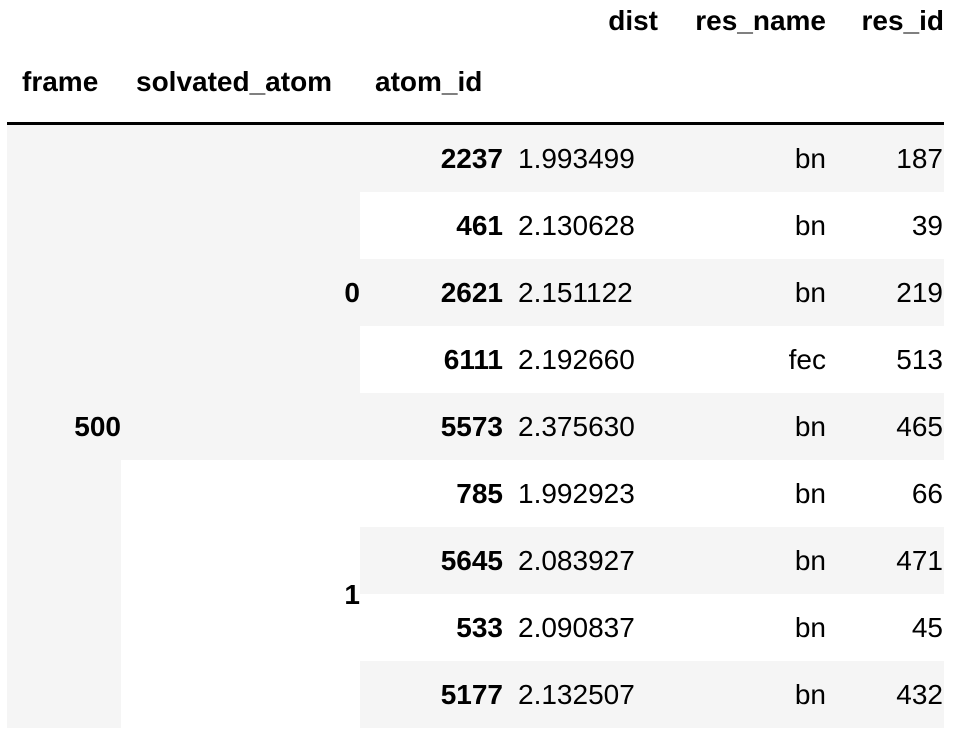 This screenshot has width=955, height=741. What do you see at coordinates (64, 425) in the screenshot?
I see `frame-index-cell: 500` at bounding box center [64, 425].